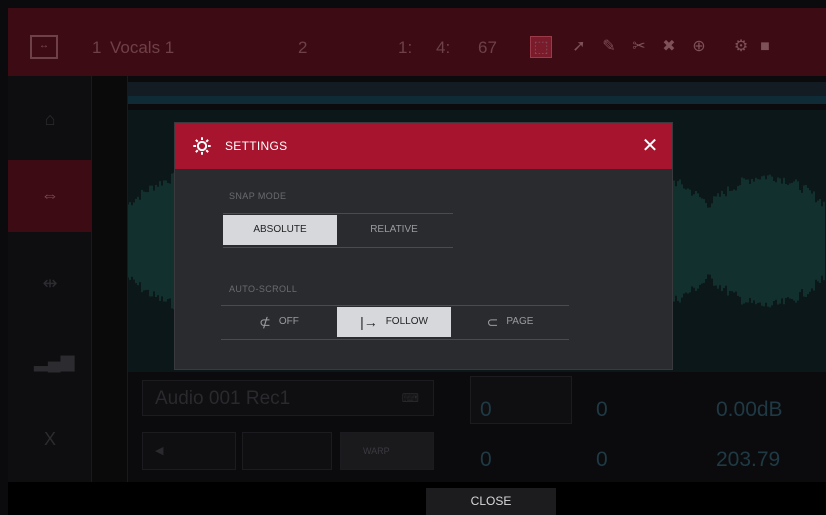 This screenshot has width=826, height=515. I want to click on gear-icon, so click(202, 146).